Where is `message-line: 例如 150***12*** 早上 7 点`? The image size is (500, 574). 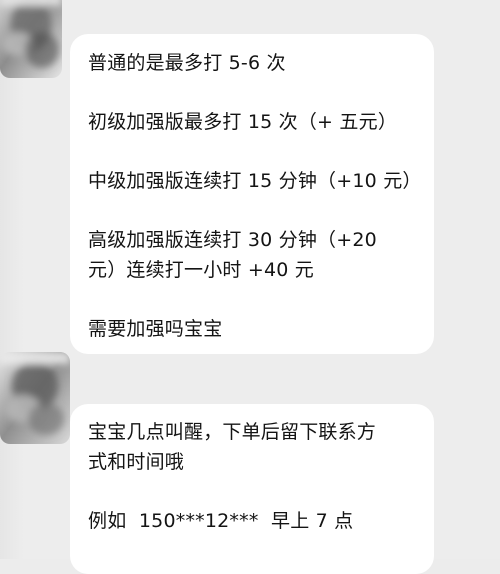 message-line: 例如 150***12*** 早上 7 点 is located at coordinates (221, 521).